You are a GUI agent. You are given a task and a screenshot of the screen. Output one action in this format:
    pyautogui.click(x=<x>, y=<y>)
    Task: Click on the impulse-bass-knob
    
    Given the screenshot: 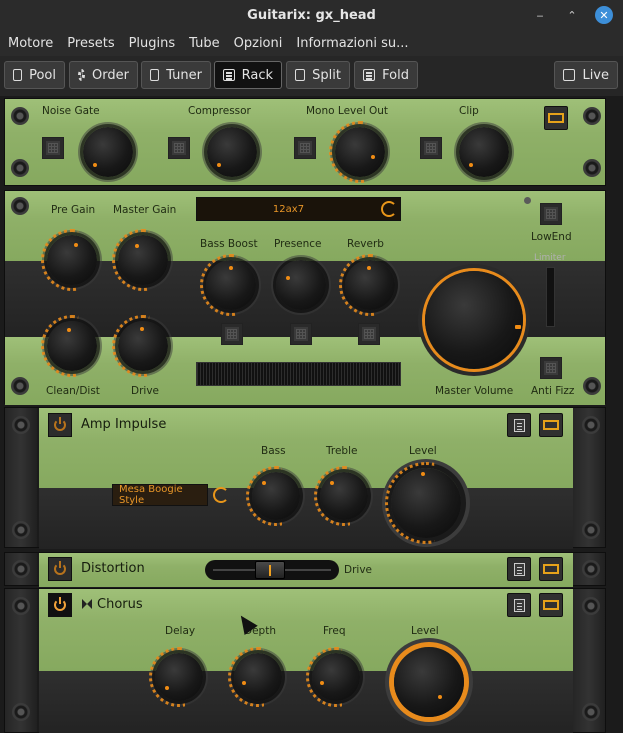 What is the action you would take?
    pyautogui.click(x=273, y=496)
    